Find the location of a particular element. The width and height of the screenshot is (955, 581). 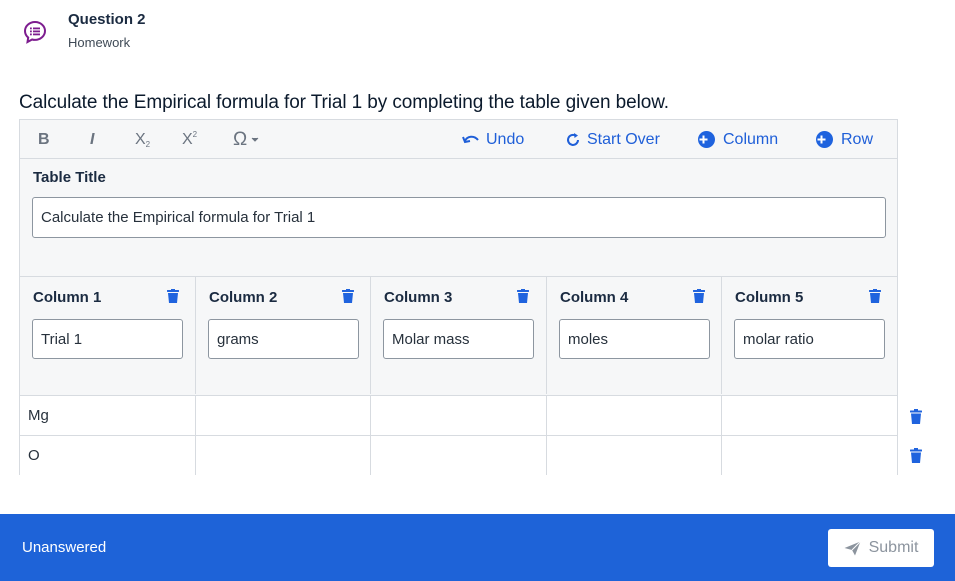

superscript-mark: 2 is located at coordinates (195, 134).